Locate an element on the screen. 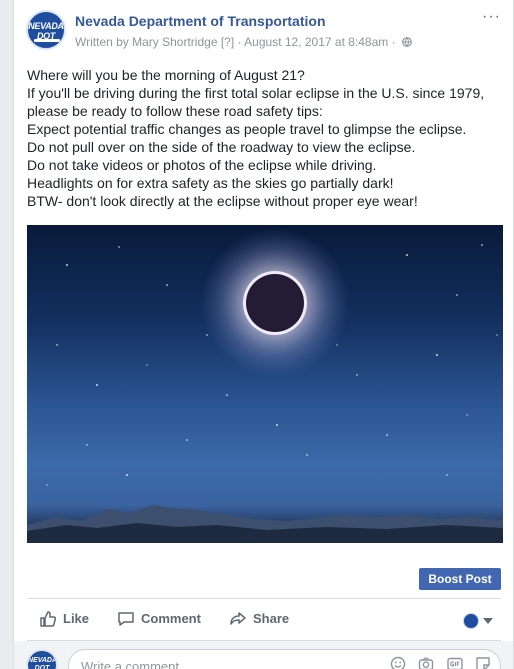 The height and width of the screenshot is (669, 514). share-button: Share is located at coordinates (259, 620).